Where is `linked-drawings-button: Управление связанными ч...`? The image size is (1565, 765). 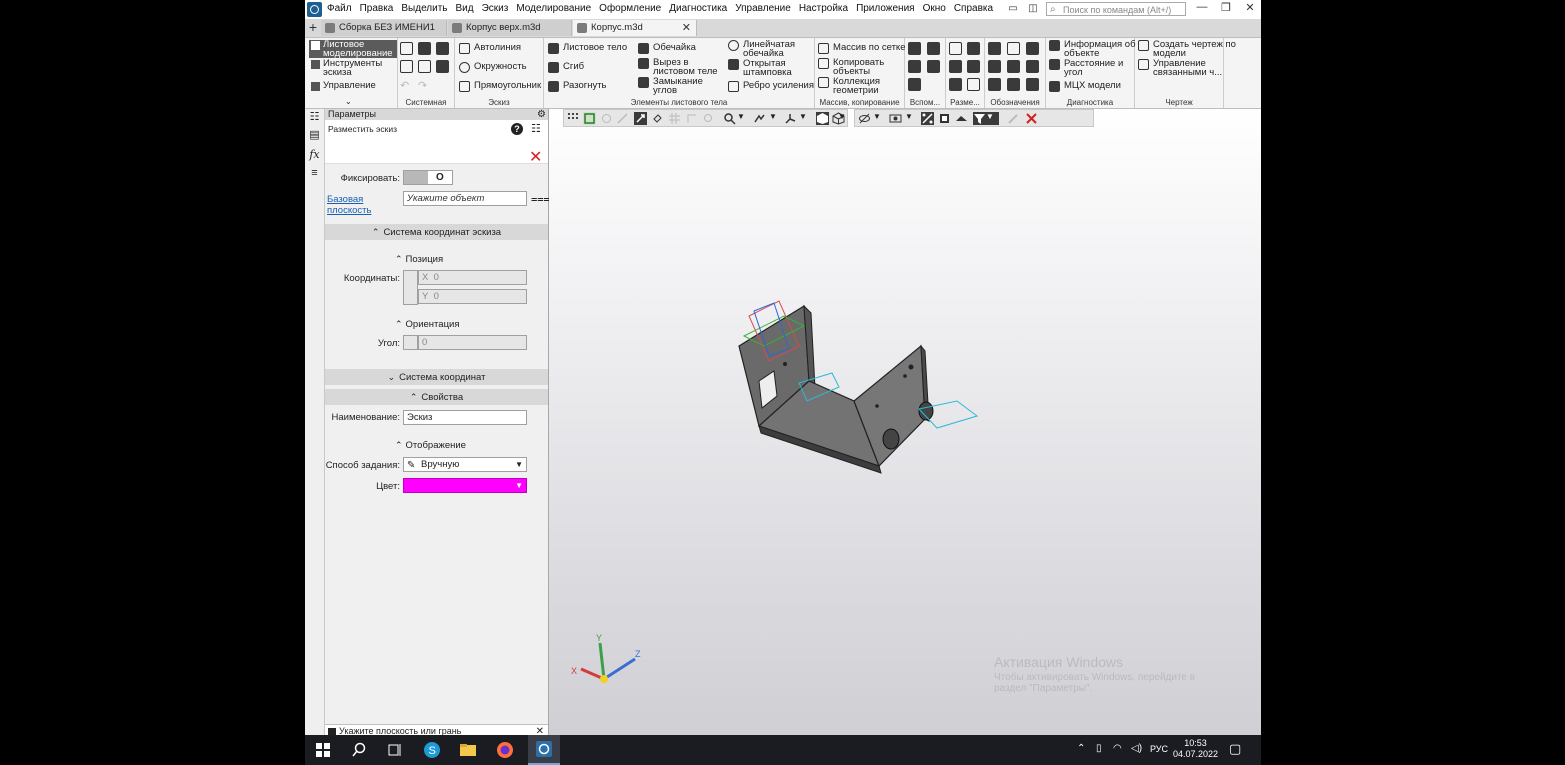
linked-drawings-button: Управление связанными ч... is located at coordinates (1187, 68).